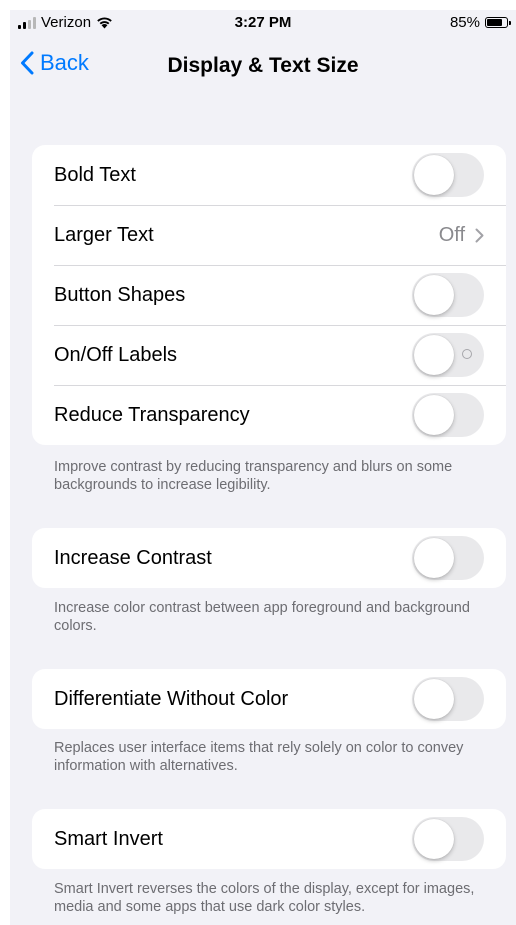 The image size is (516, 925). I want to click on row-on-off-labels: On/Off Labels, so click(269, 355).